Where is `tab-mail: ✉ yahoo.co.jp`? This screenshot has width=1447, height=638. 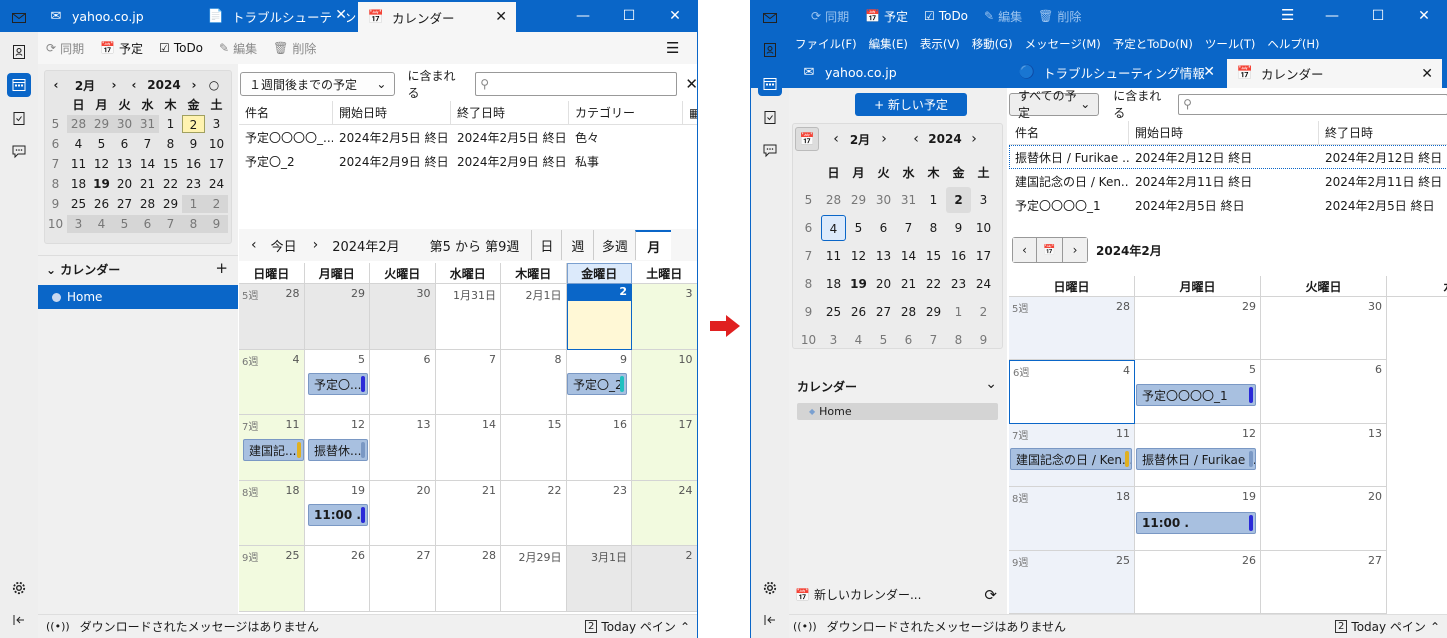 tab-mail: ✉ yahoo.co.jp is located at coordinates (117, 16).